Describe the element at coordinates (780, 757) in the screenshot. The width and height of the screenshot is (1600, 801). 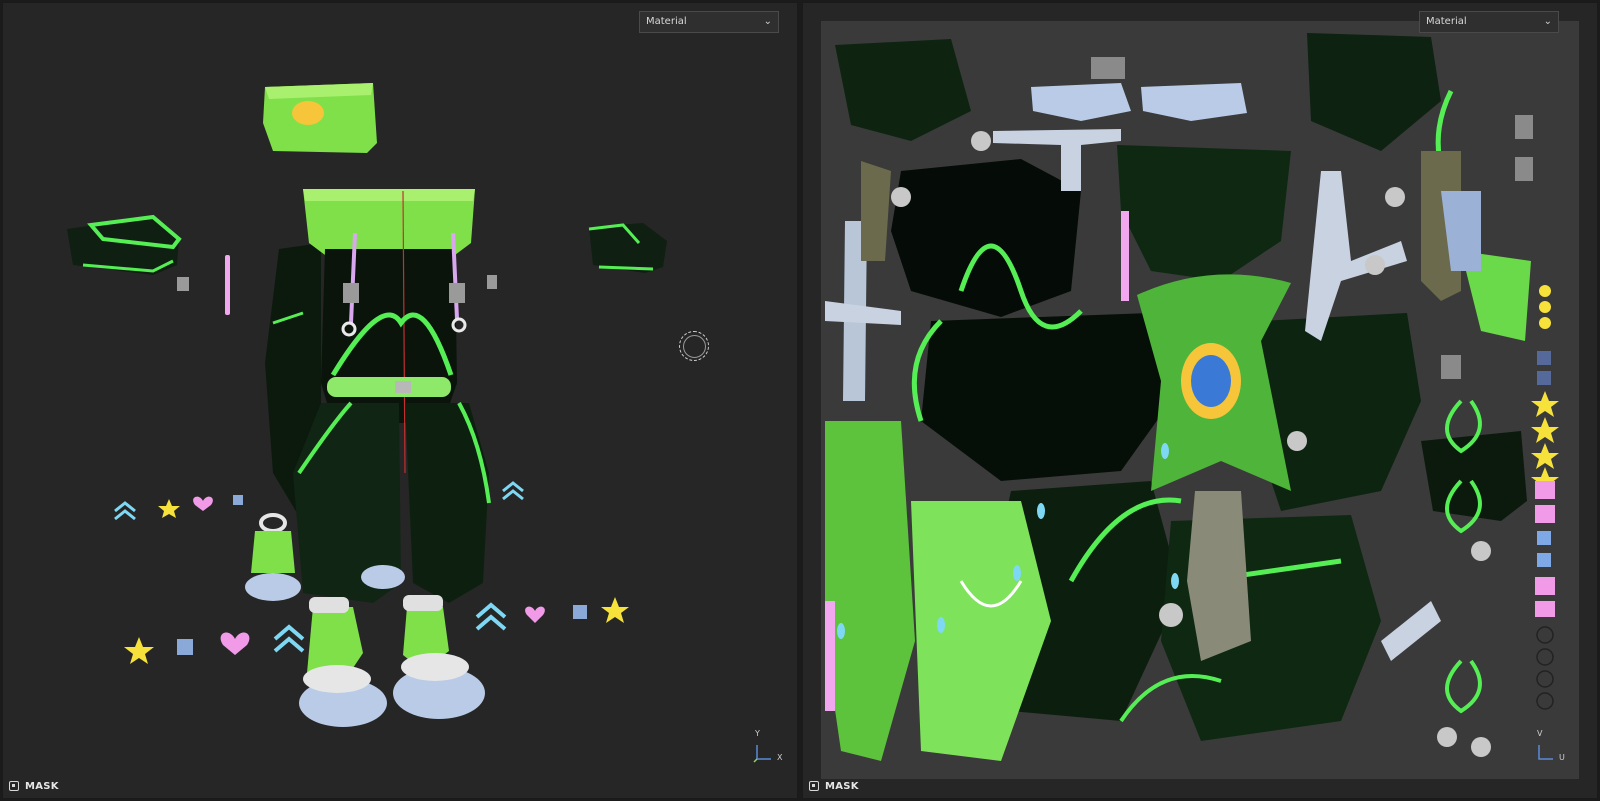
I see `axis-label-x: X` at that location.